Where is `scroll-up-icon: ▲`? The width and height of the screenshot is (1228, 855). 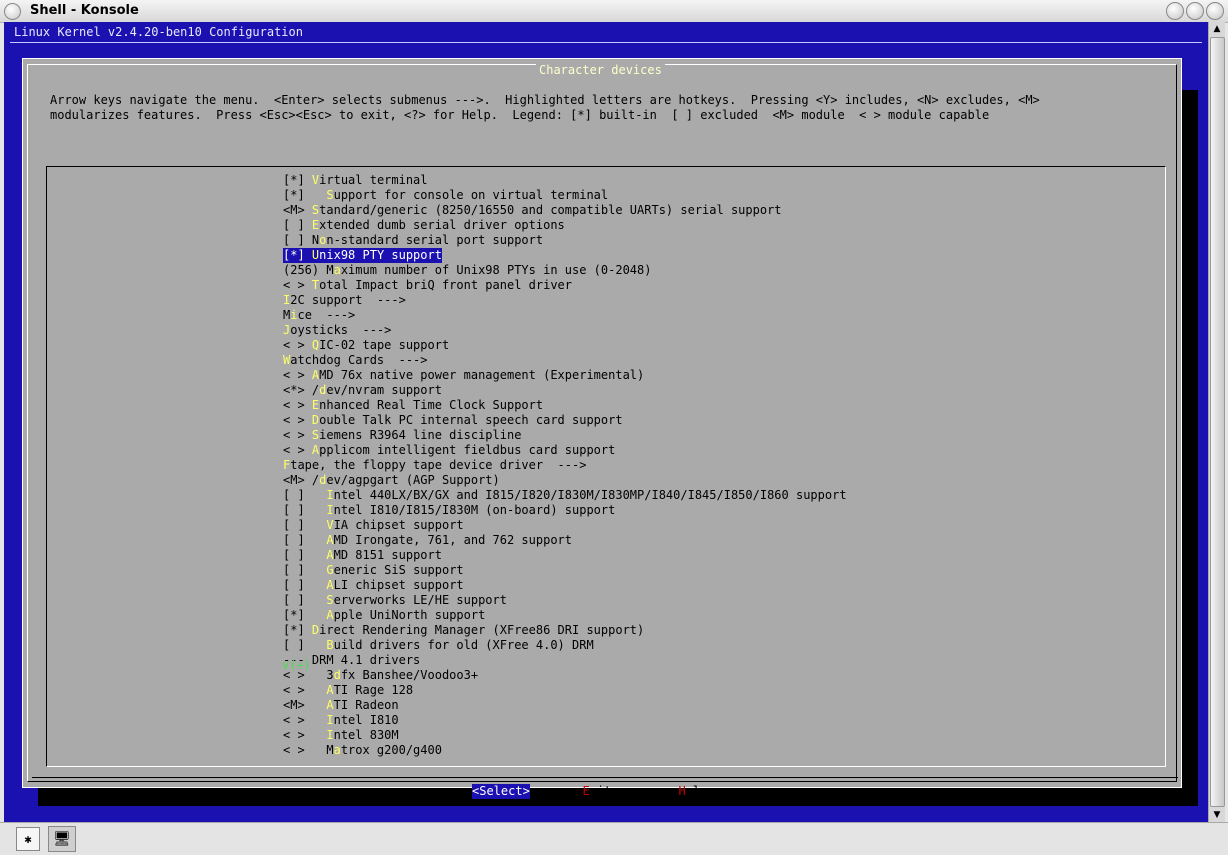 scroll-up-icon: ▲ is located at coordinates (1217, 29).